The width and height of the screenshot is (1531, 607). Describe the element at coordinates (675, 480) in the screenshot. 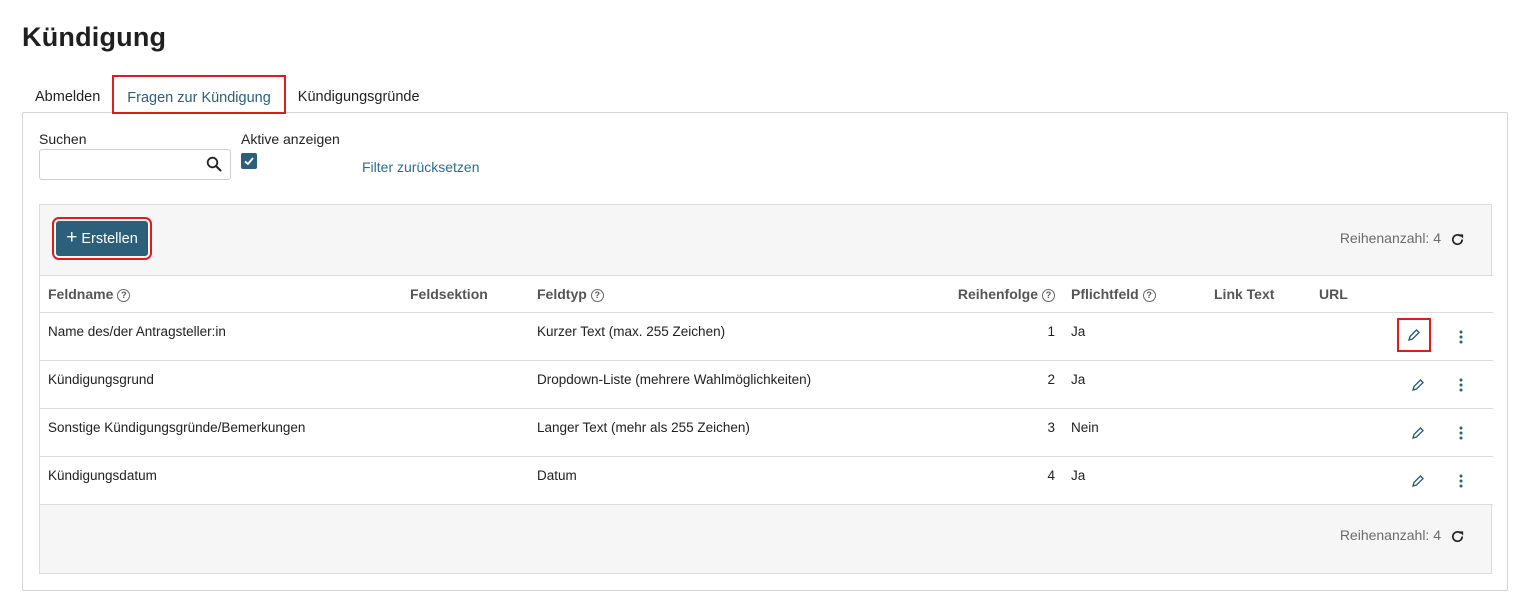

I see `cell-feldtyp: Datum` at that location.